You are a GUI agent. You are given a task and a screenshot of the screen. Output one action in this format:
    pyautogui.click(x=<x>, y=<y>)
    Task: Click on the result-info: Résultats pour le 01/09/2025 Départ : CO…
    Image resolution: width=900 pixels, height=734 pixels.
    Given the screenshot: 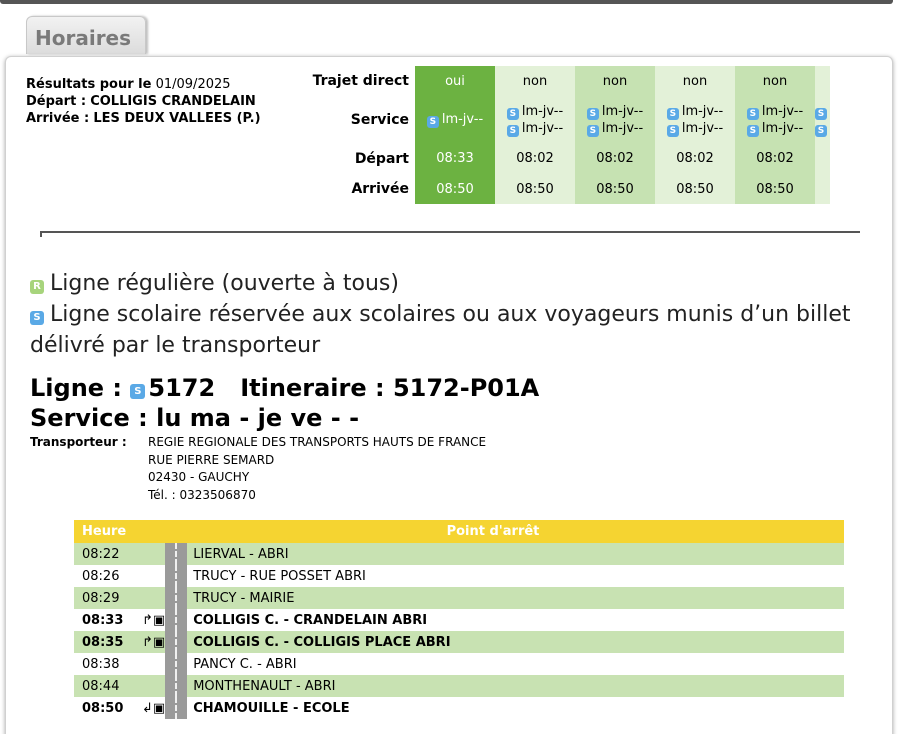 What is the action you would take?
    pyautogui.click(x=143, y=101)
    